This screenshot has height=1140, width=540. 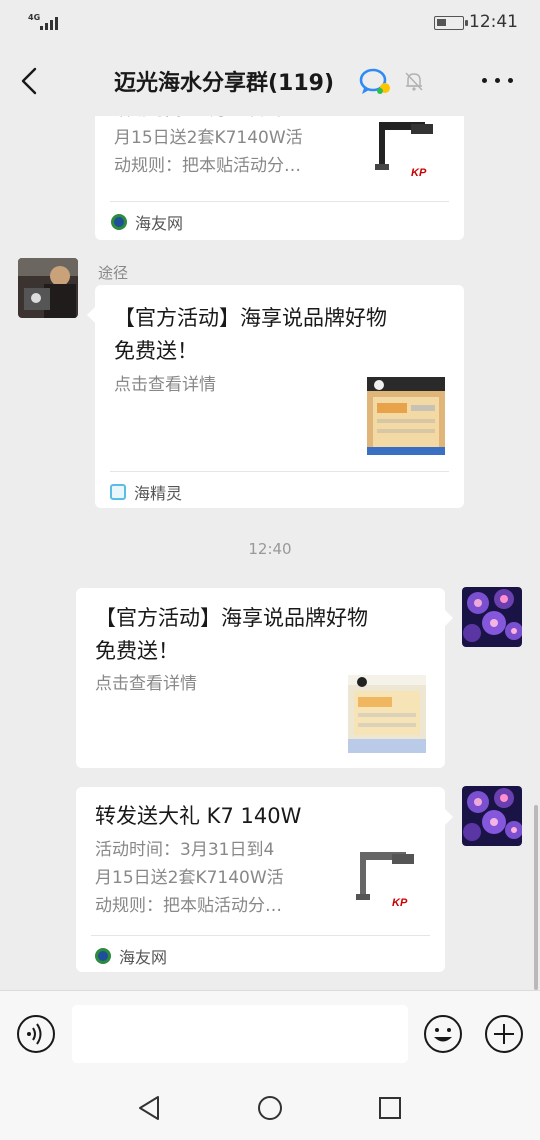 What do you see at coordinates (493, 22) in the screenshot?
I see `status-time: 12:41` at bounding box center [493, 22].